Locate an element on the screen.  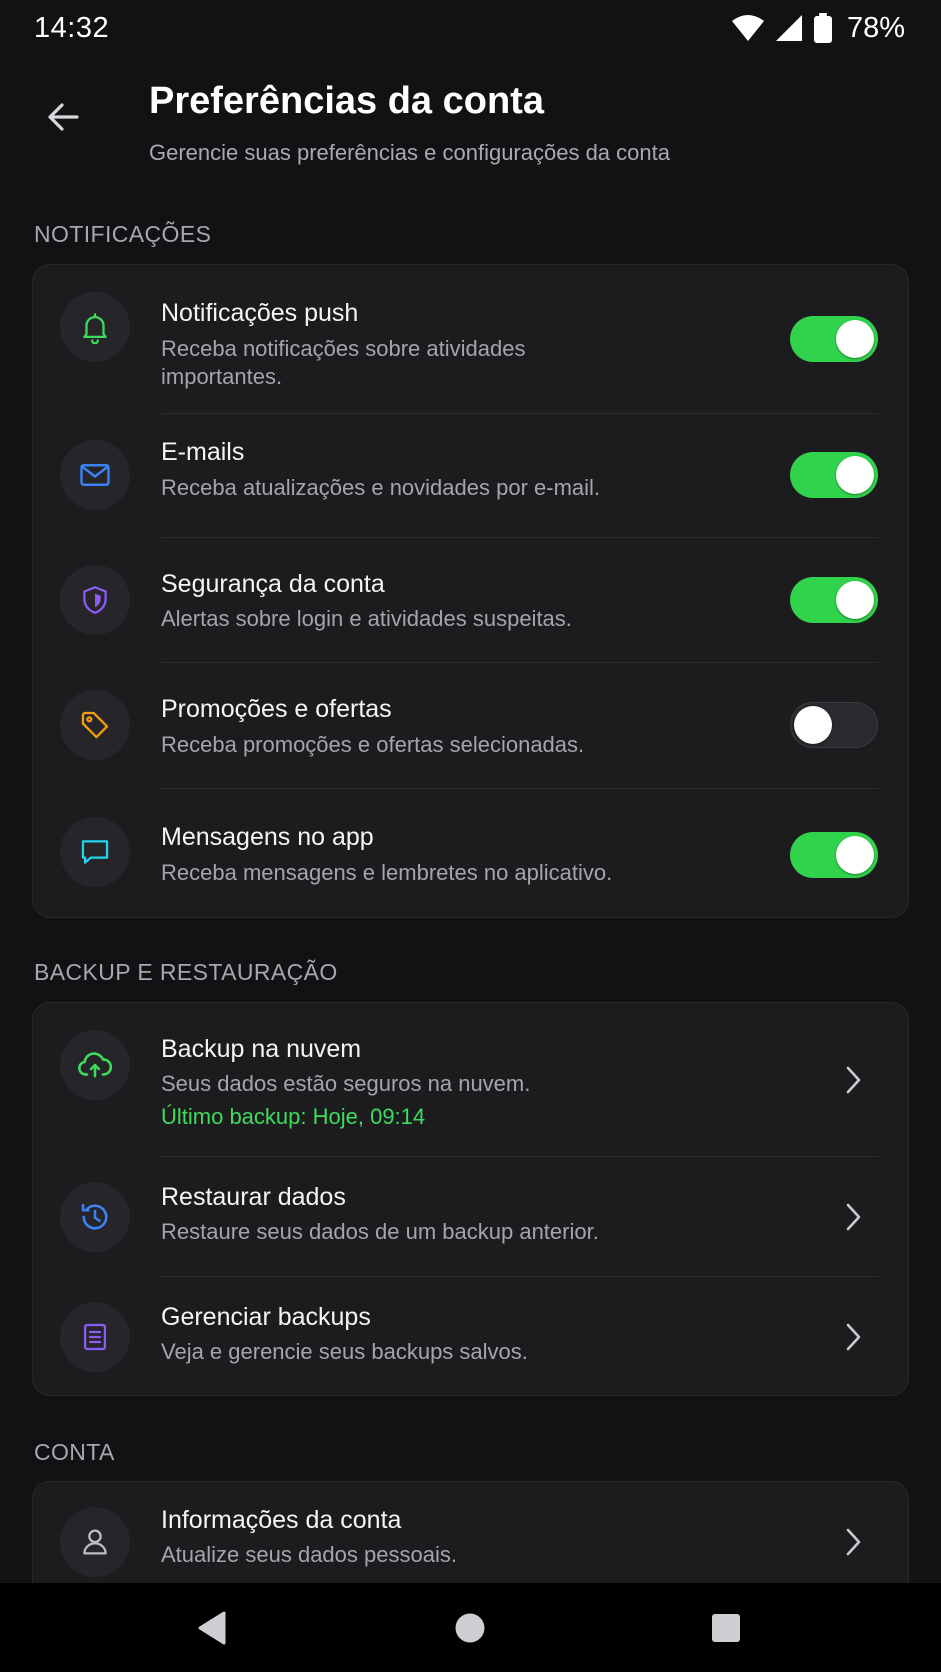
backup-description: Seus dados estão seguros na nuvem. is located at coordinates (346, 1083).